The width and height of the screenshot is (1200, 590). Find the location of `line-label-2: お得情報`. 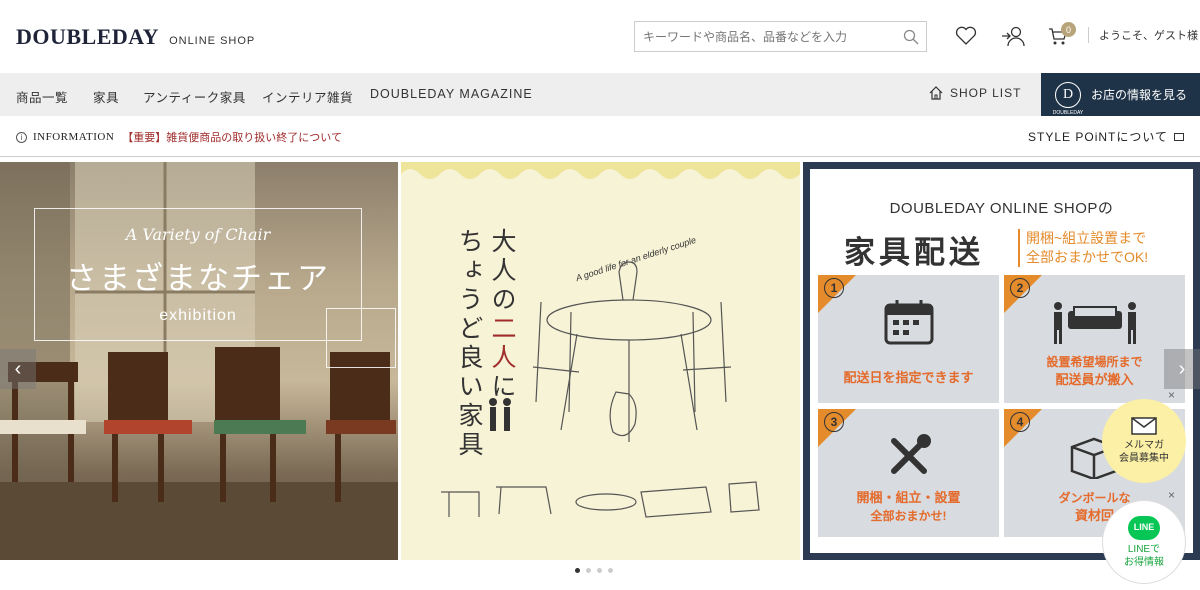

line-label-2: お得情報 is located at coordinates (1144, 562).